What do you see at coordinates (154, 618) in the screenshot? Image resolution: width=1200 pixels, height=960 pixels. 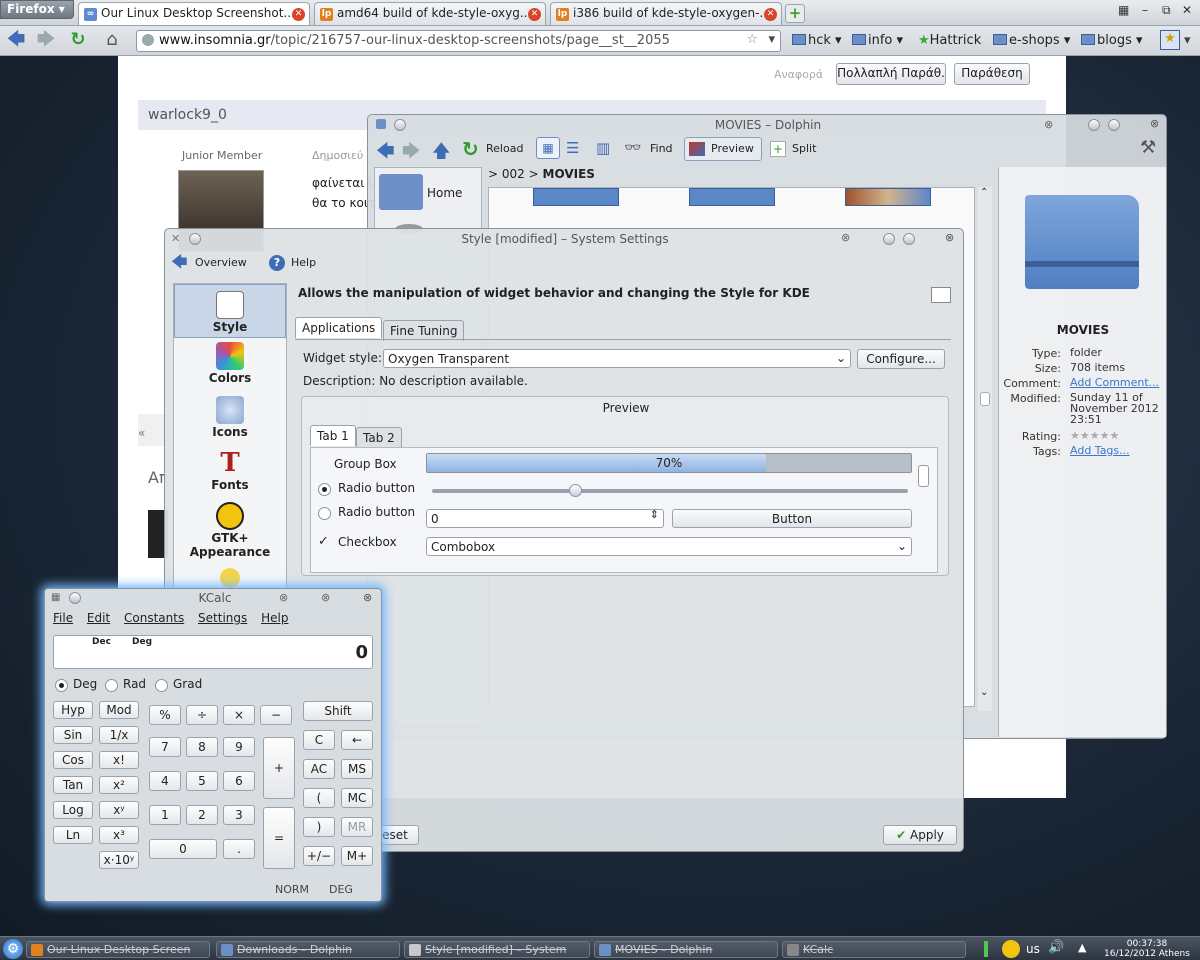 I see `menu-constants: Constants` at bounding box center [154, 618].